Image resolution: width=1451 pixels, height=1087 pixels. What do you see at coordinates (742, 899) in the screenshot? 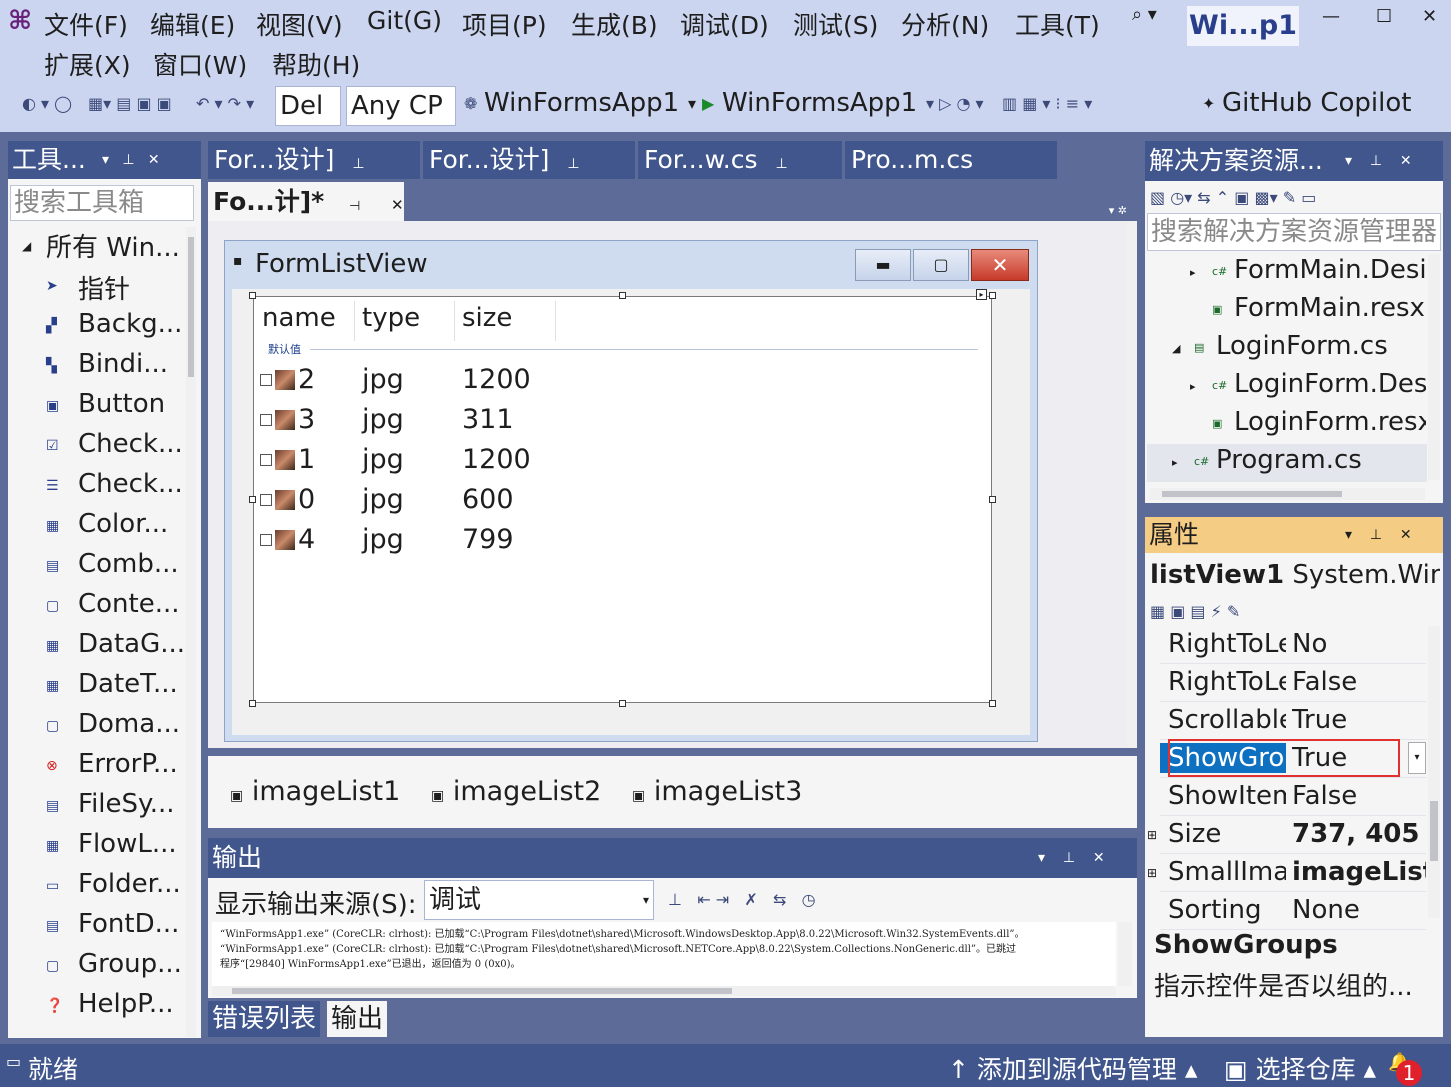
I see `output-toolbar-icons: ⊥ ⇤ ⇥ ✗ ⇆ ◷` at bounding box center [742, 899].